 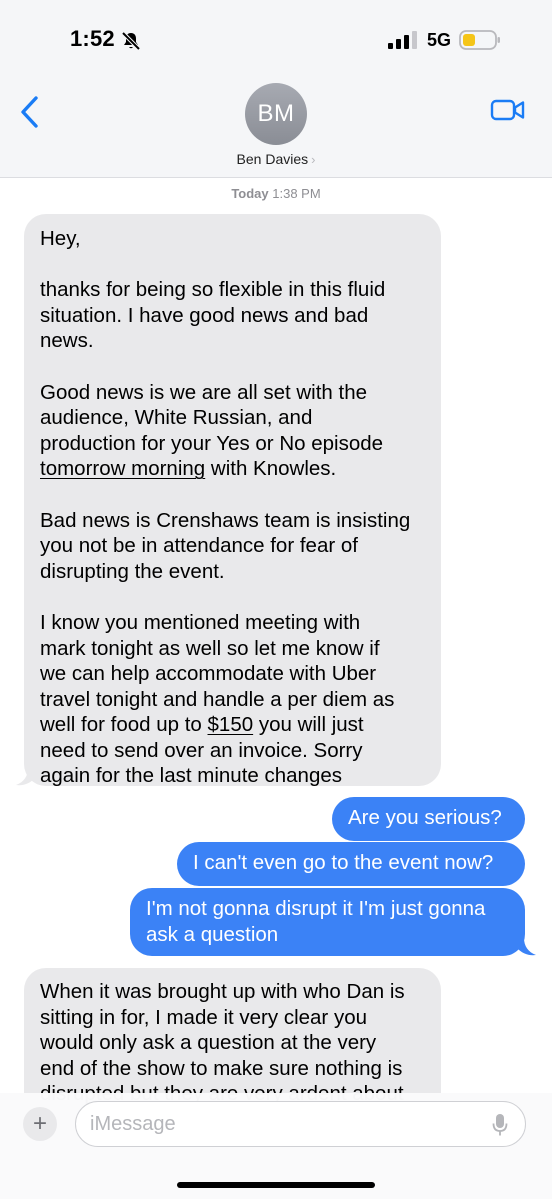 I want to click on contact-name-button: Ben Davies ›, so click(x=276, y=159).